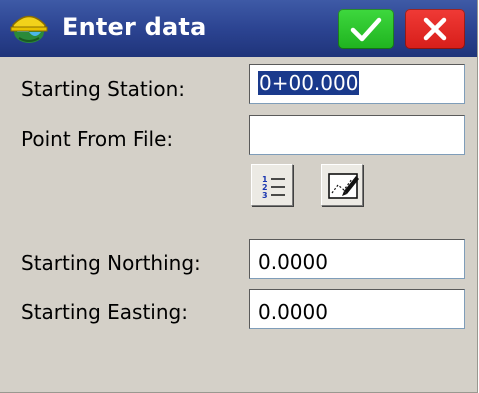  What do you see at coordinates (97, 139) in the screenshot?
I see `point-from-file-label: Point From File:` at bounding box center [97, 139].